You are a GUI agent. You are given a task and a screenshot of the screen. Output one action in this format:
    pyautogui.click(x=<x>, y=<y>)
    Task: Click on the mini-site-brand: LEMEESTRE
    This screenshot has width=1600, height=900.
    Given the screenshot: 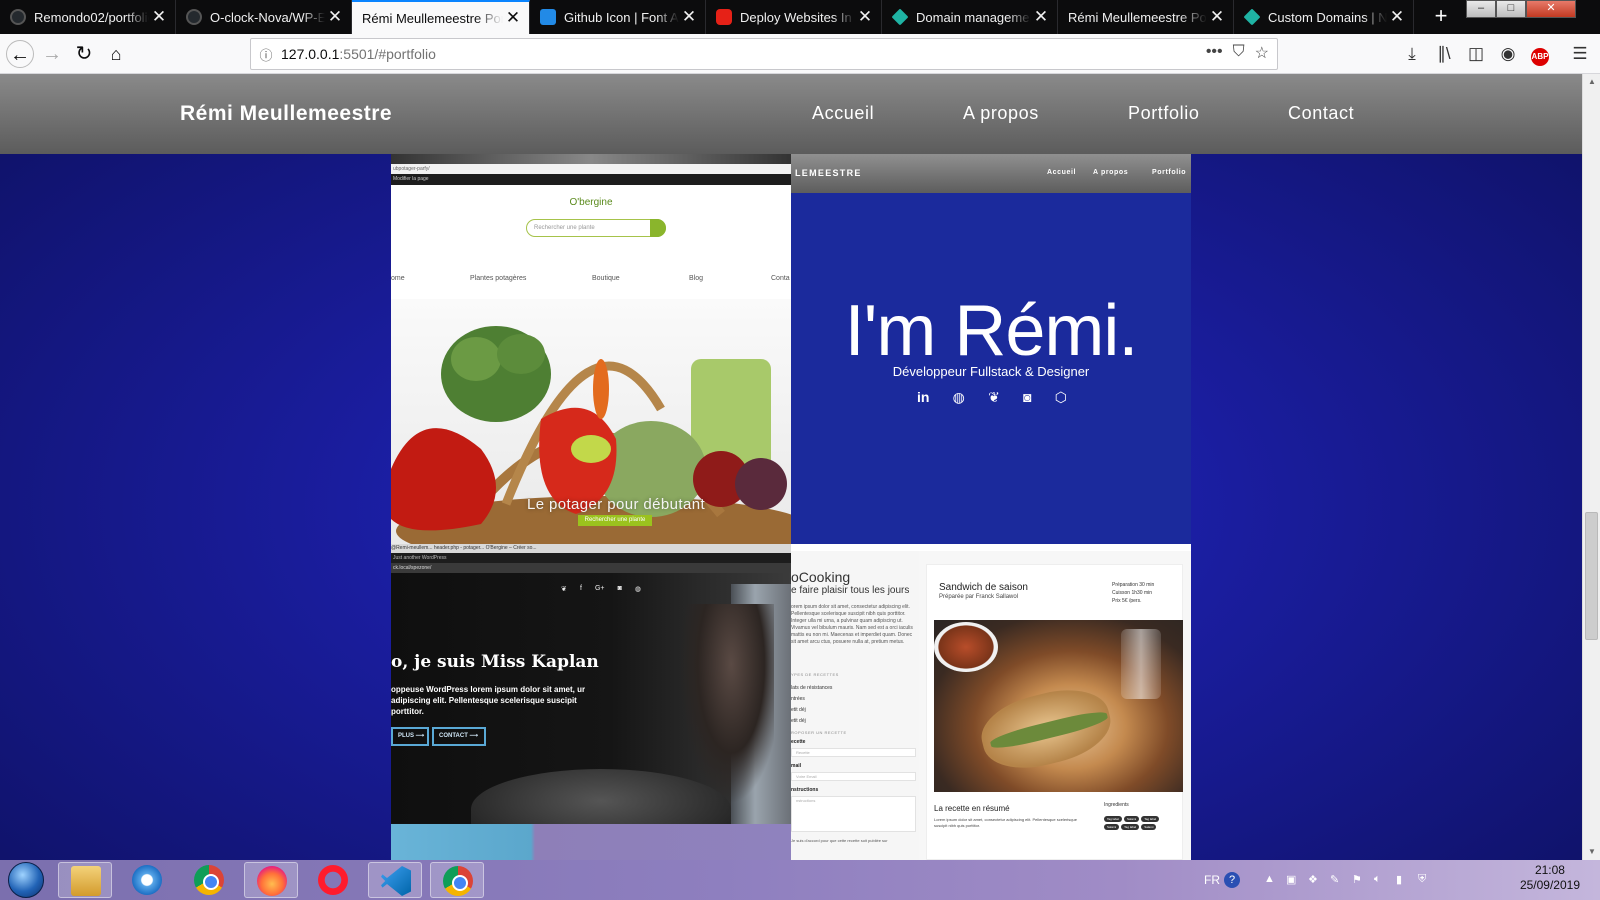 What is the action you would take?
    pyautogui.click(x=828, y=173)
    